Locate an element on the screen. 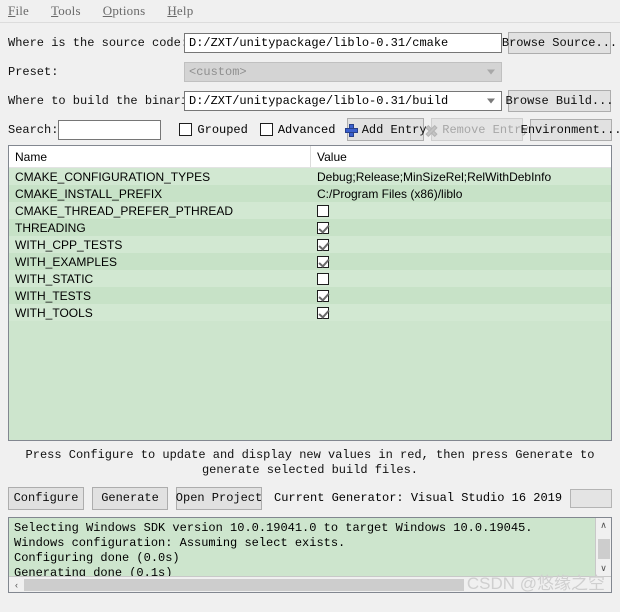  menu-item-file: File is located at coordinates (18, 11).